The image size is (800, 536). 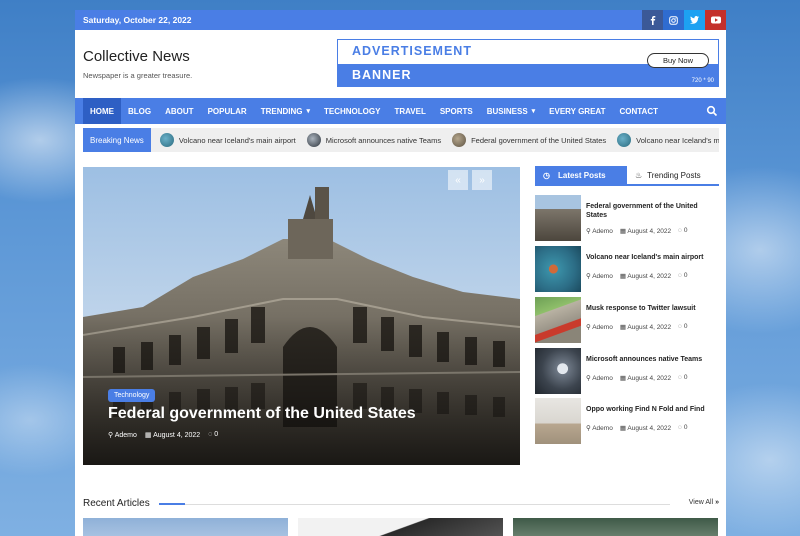 I want to click on post-title: Oppo working Find N Fold and Find, so click(x=651, y=409).